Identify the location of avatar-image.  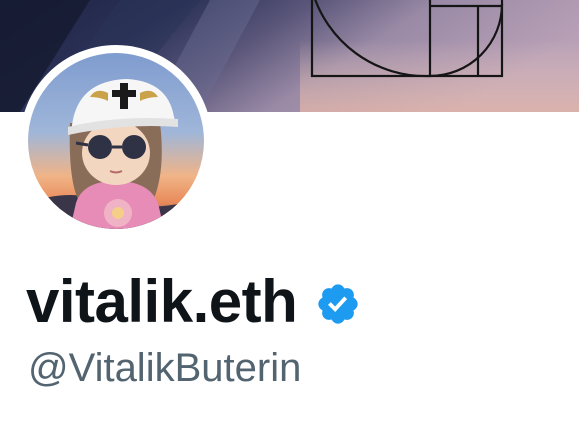
(116, 141).